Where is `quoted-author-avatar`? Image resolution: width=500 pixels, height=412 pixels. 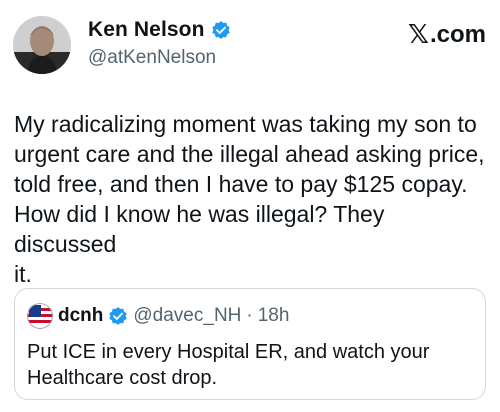 quoted-author-avatar is located at coordinates (40, 316).